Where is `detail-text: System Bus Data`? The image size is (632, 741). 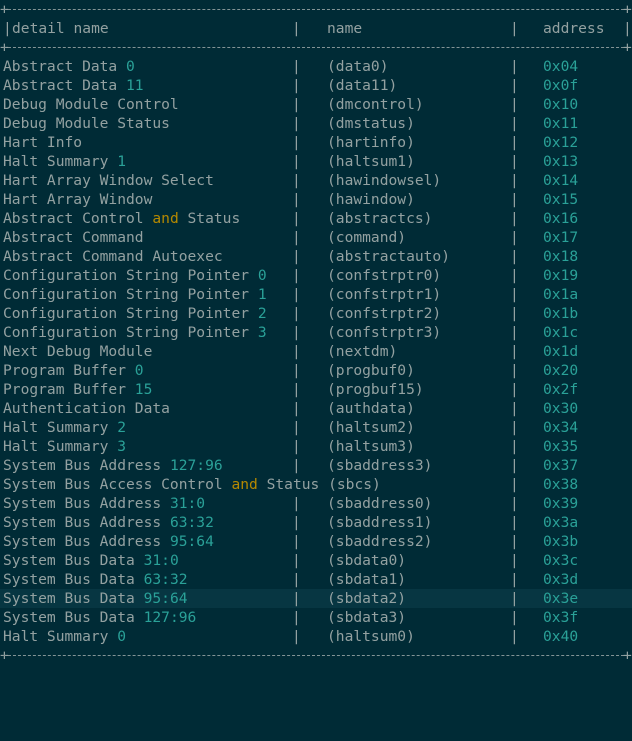 detail-text: System Bus Data is located at coordinates (73, 579).